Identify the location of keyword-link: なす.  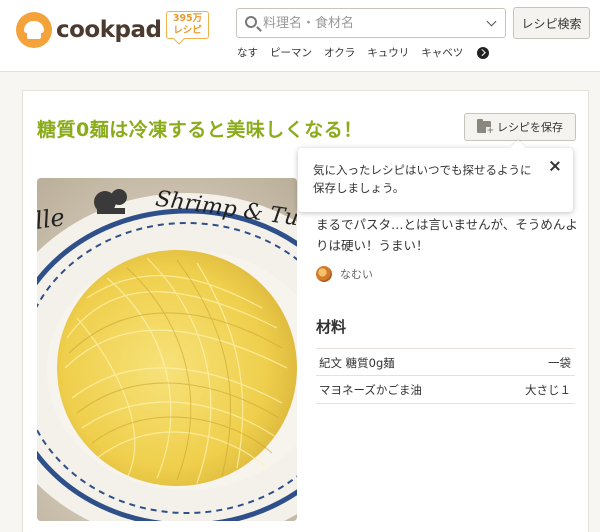
(247, 52).